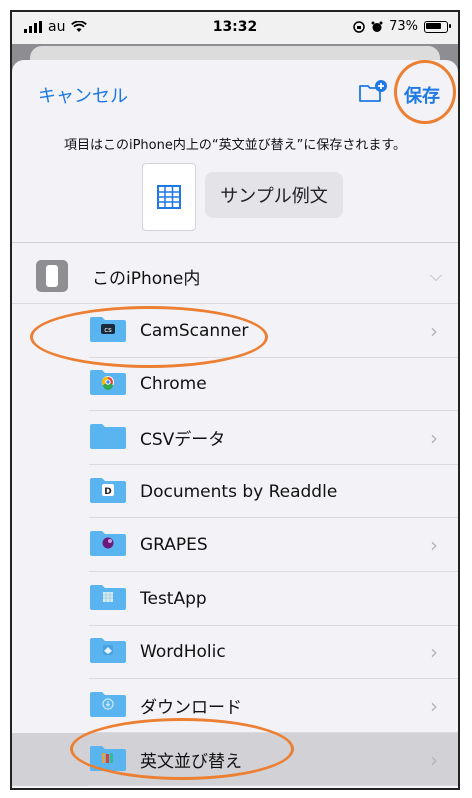  Describe the element at coordinates (173, 598) in the screenshot. I see `folder-label: TestApp` at that location.